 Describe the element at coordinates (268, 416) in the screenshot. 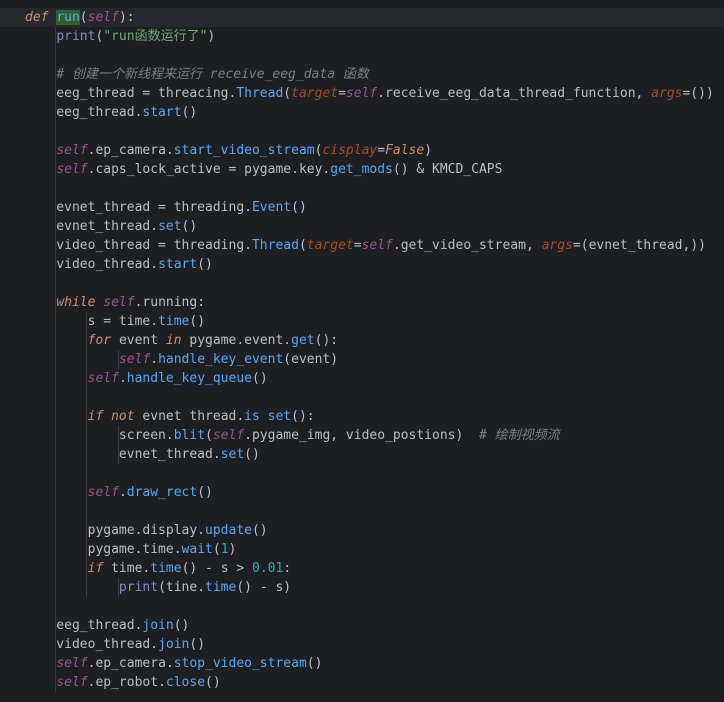

I see `code-token: is set` at that location.